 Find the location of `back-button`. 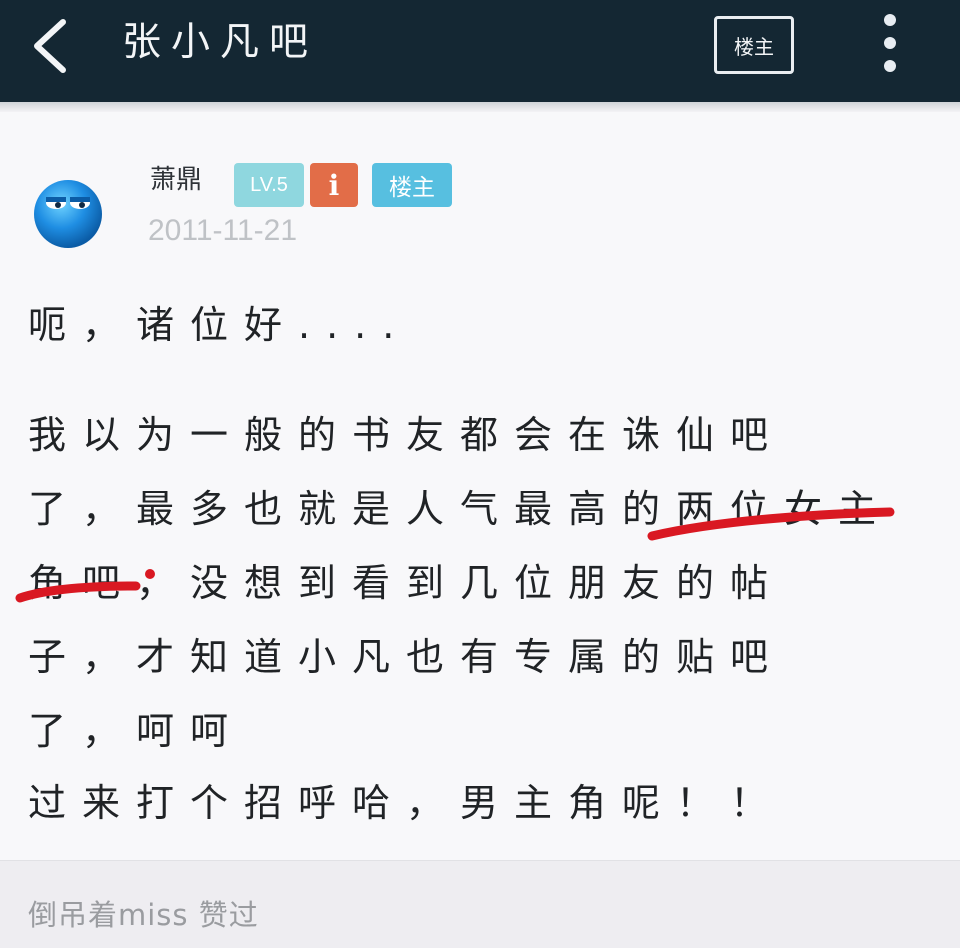

back-button is located at coordinates (50, 46).